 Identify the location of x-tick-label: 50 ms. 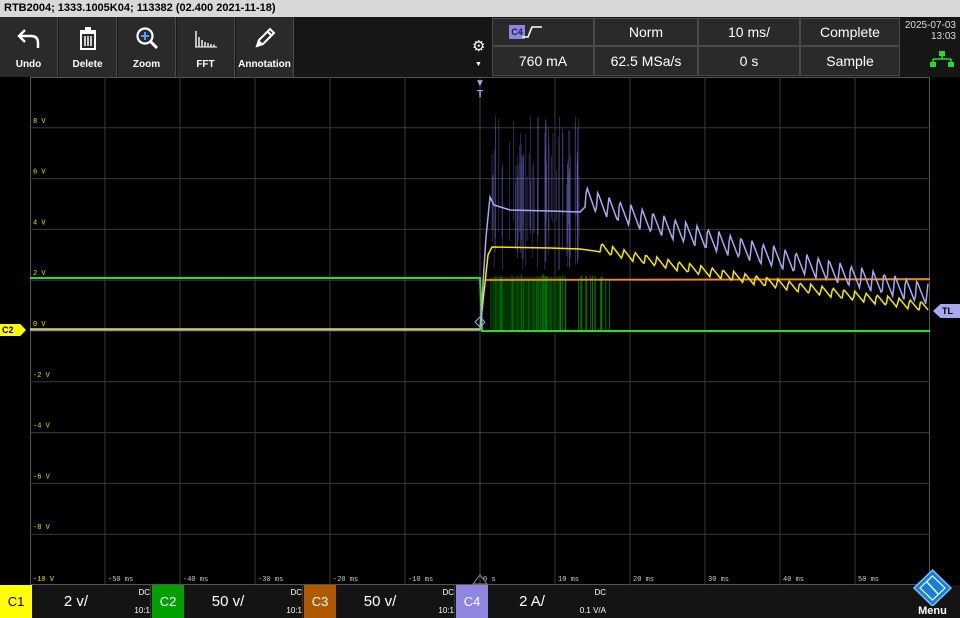
(868, 580).